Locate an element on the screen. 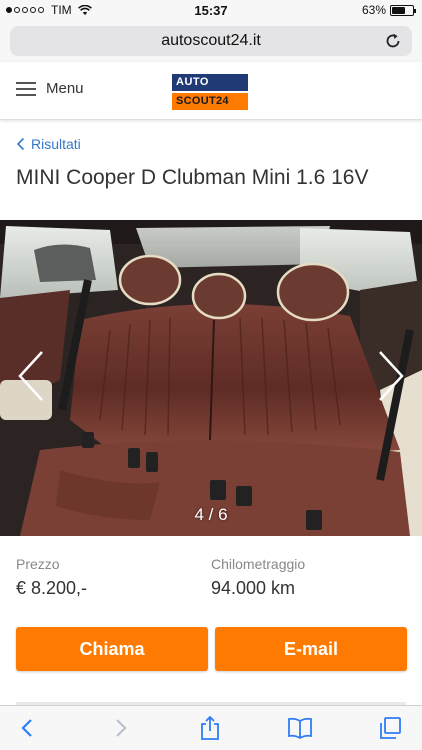 The image size is (422, 750). bookmarks-icon is located at coordinates (300, 728).